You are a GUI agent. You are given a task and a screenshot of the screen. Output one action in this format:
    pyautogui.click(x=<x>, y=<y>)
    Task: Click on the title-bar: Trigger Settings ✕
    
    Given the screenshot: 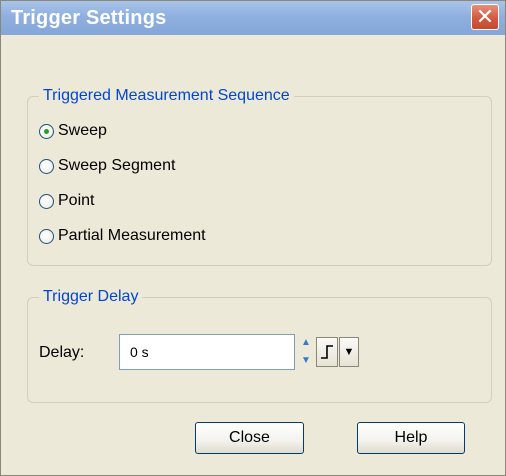 What is the action you would take?
    pyautogui.click(x=253, y=18)
    